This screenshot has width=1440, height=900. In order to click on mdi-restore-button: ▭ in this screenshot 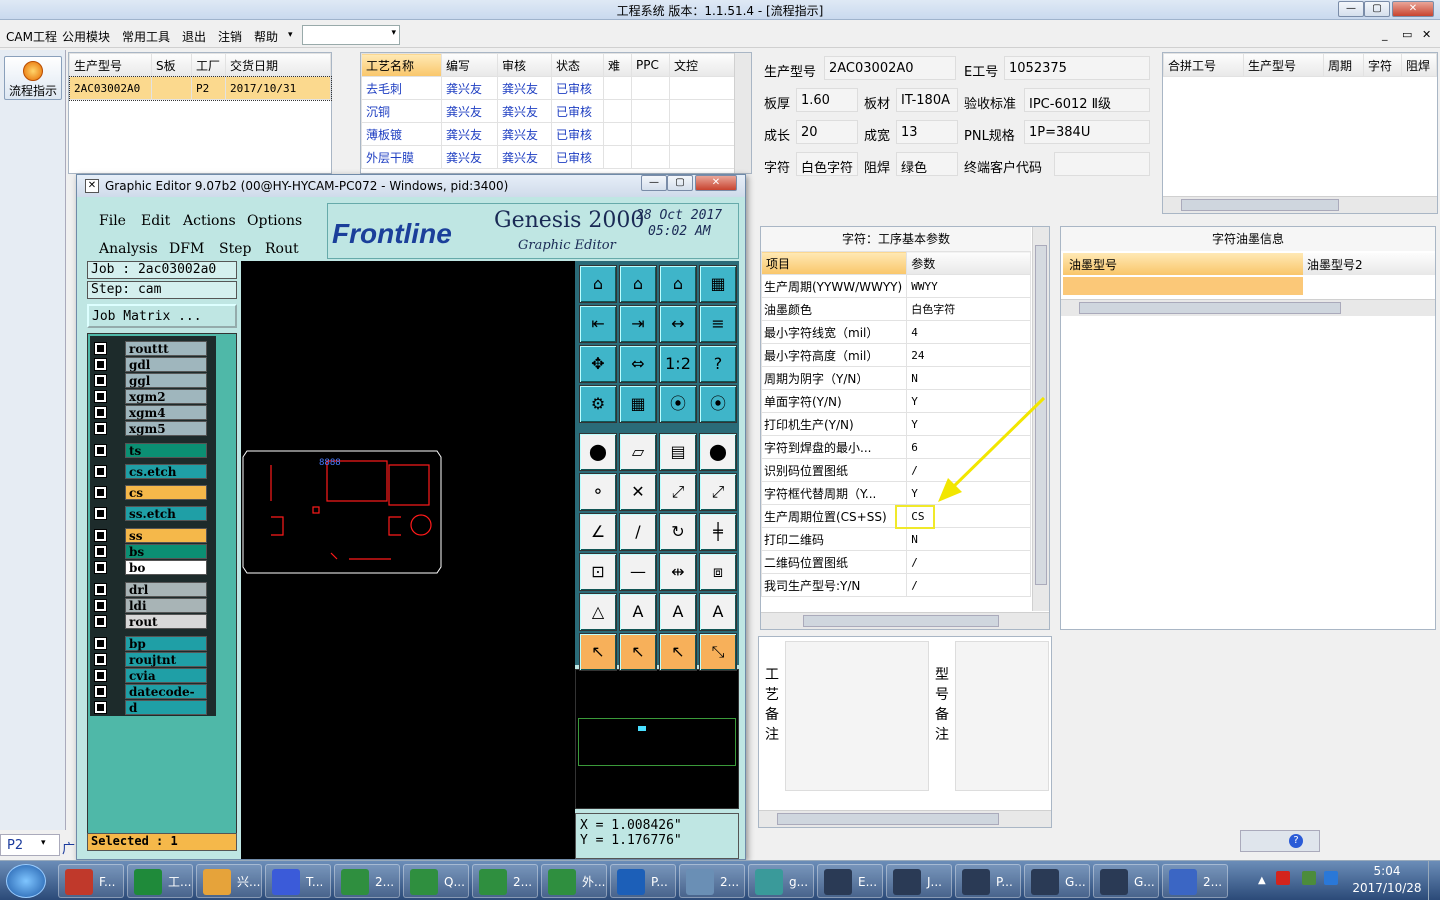, I will do `click(1407, 34)`.